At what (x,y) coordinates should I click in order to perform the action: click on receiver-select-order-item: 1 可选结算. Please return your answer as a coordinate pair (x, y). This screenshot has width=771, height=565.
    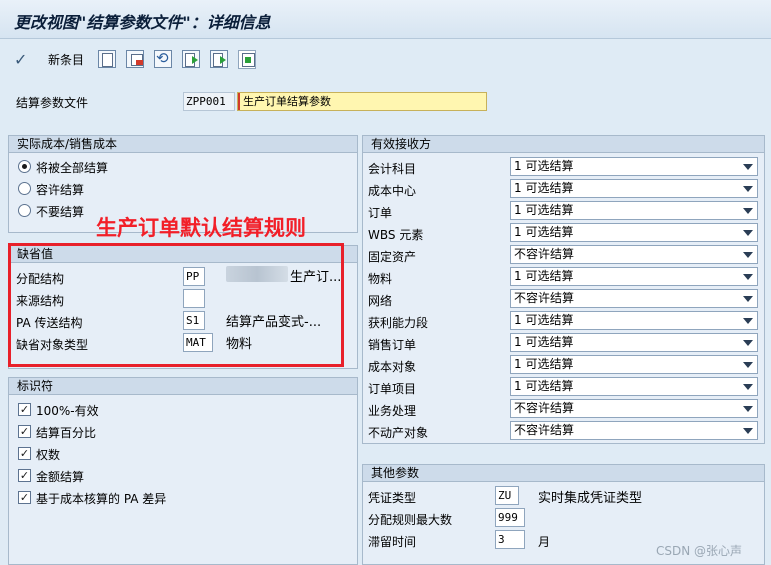
    Looking at the image, I should click on (634, 386).